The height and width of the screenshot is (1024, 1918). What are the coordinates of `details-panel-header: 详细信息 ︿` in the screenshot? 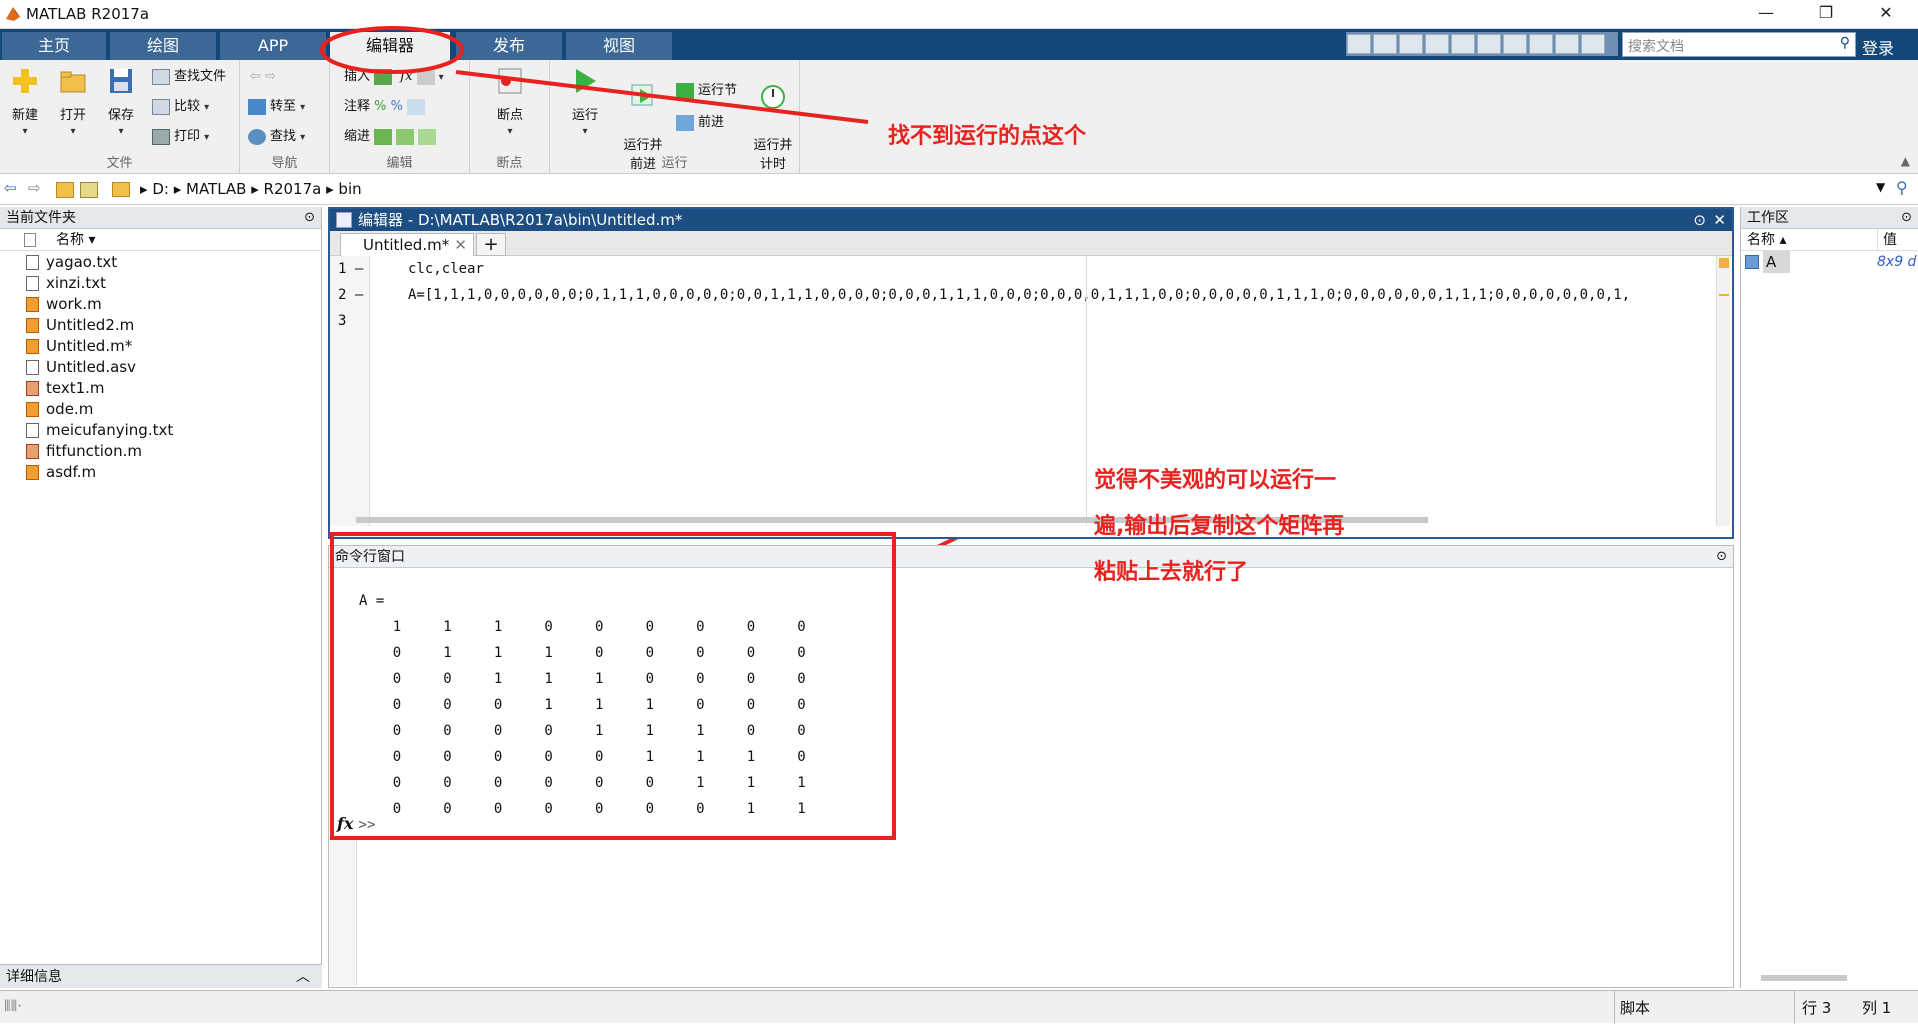 It's located at (161, 976).